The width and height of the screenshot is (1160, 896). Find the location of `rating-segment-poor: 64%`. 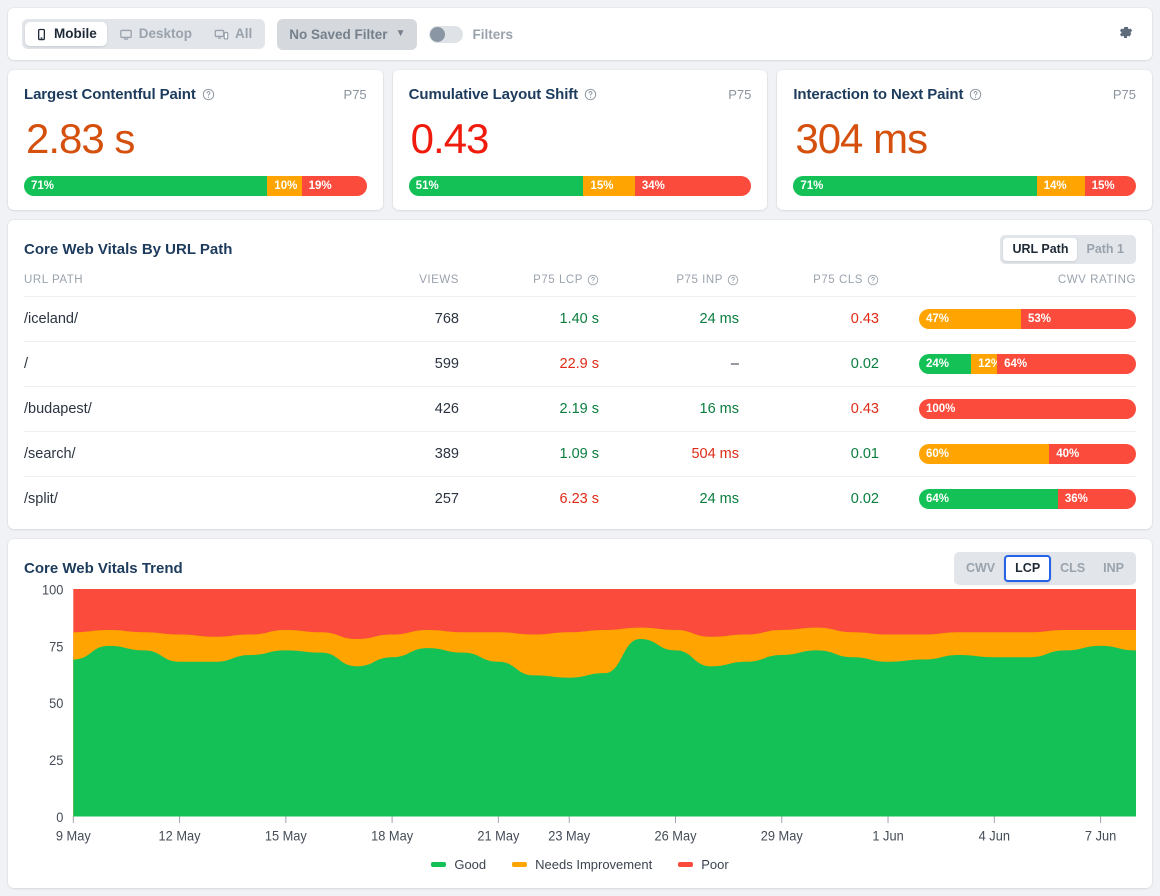

rating-segment-poor: 64% is located at coordinates (1066, 364).